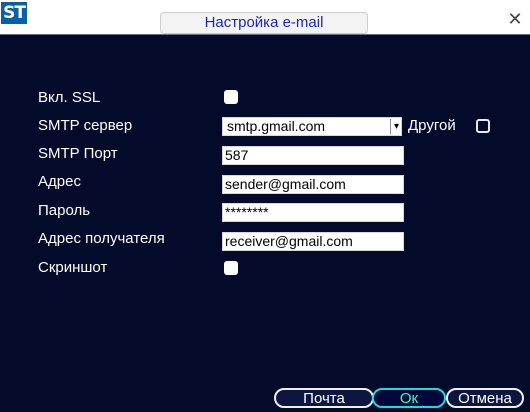  Describe the element at coordinates (64, 210) in the screenshot. I see `password-label: Пароль` at that location.